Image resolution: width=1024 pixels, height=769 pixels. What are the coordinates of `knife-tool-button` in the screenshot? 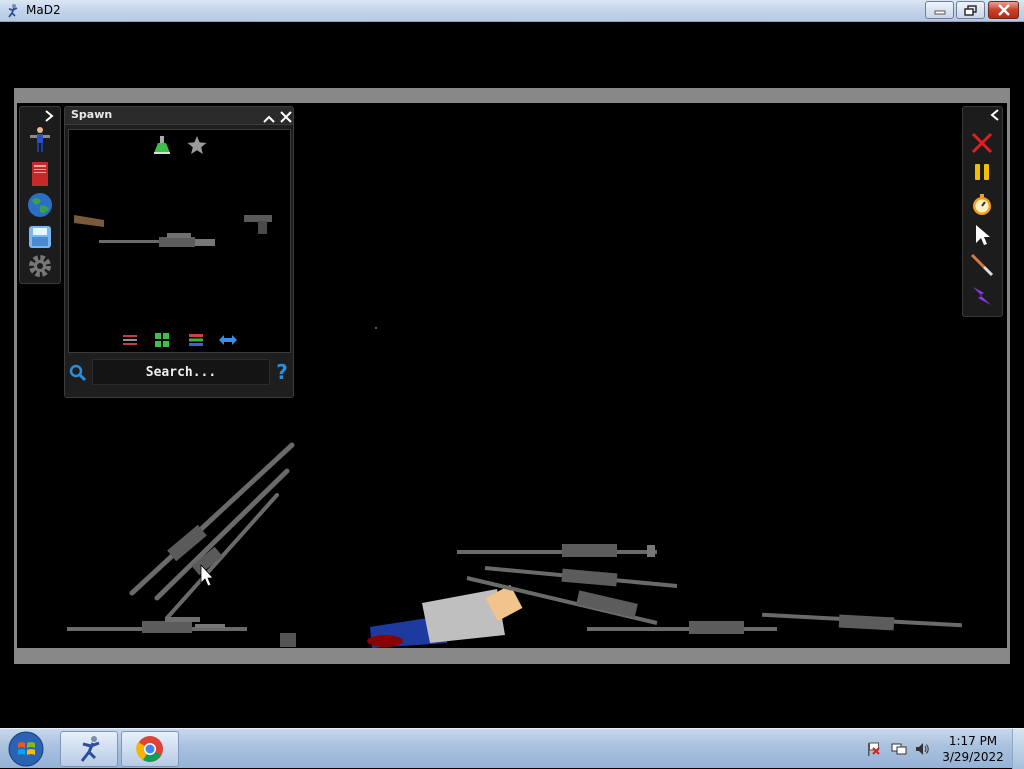 It's located at (982, 265).